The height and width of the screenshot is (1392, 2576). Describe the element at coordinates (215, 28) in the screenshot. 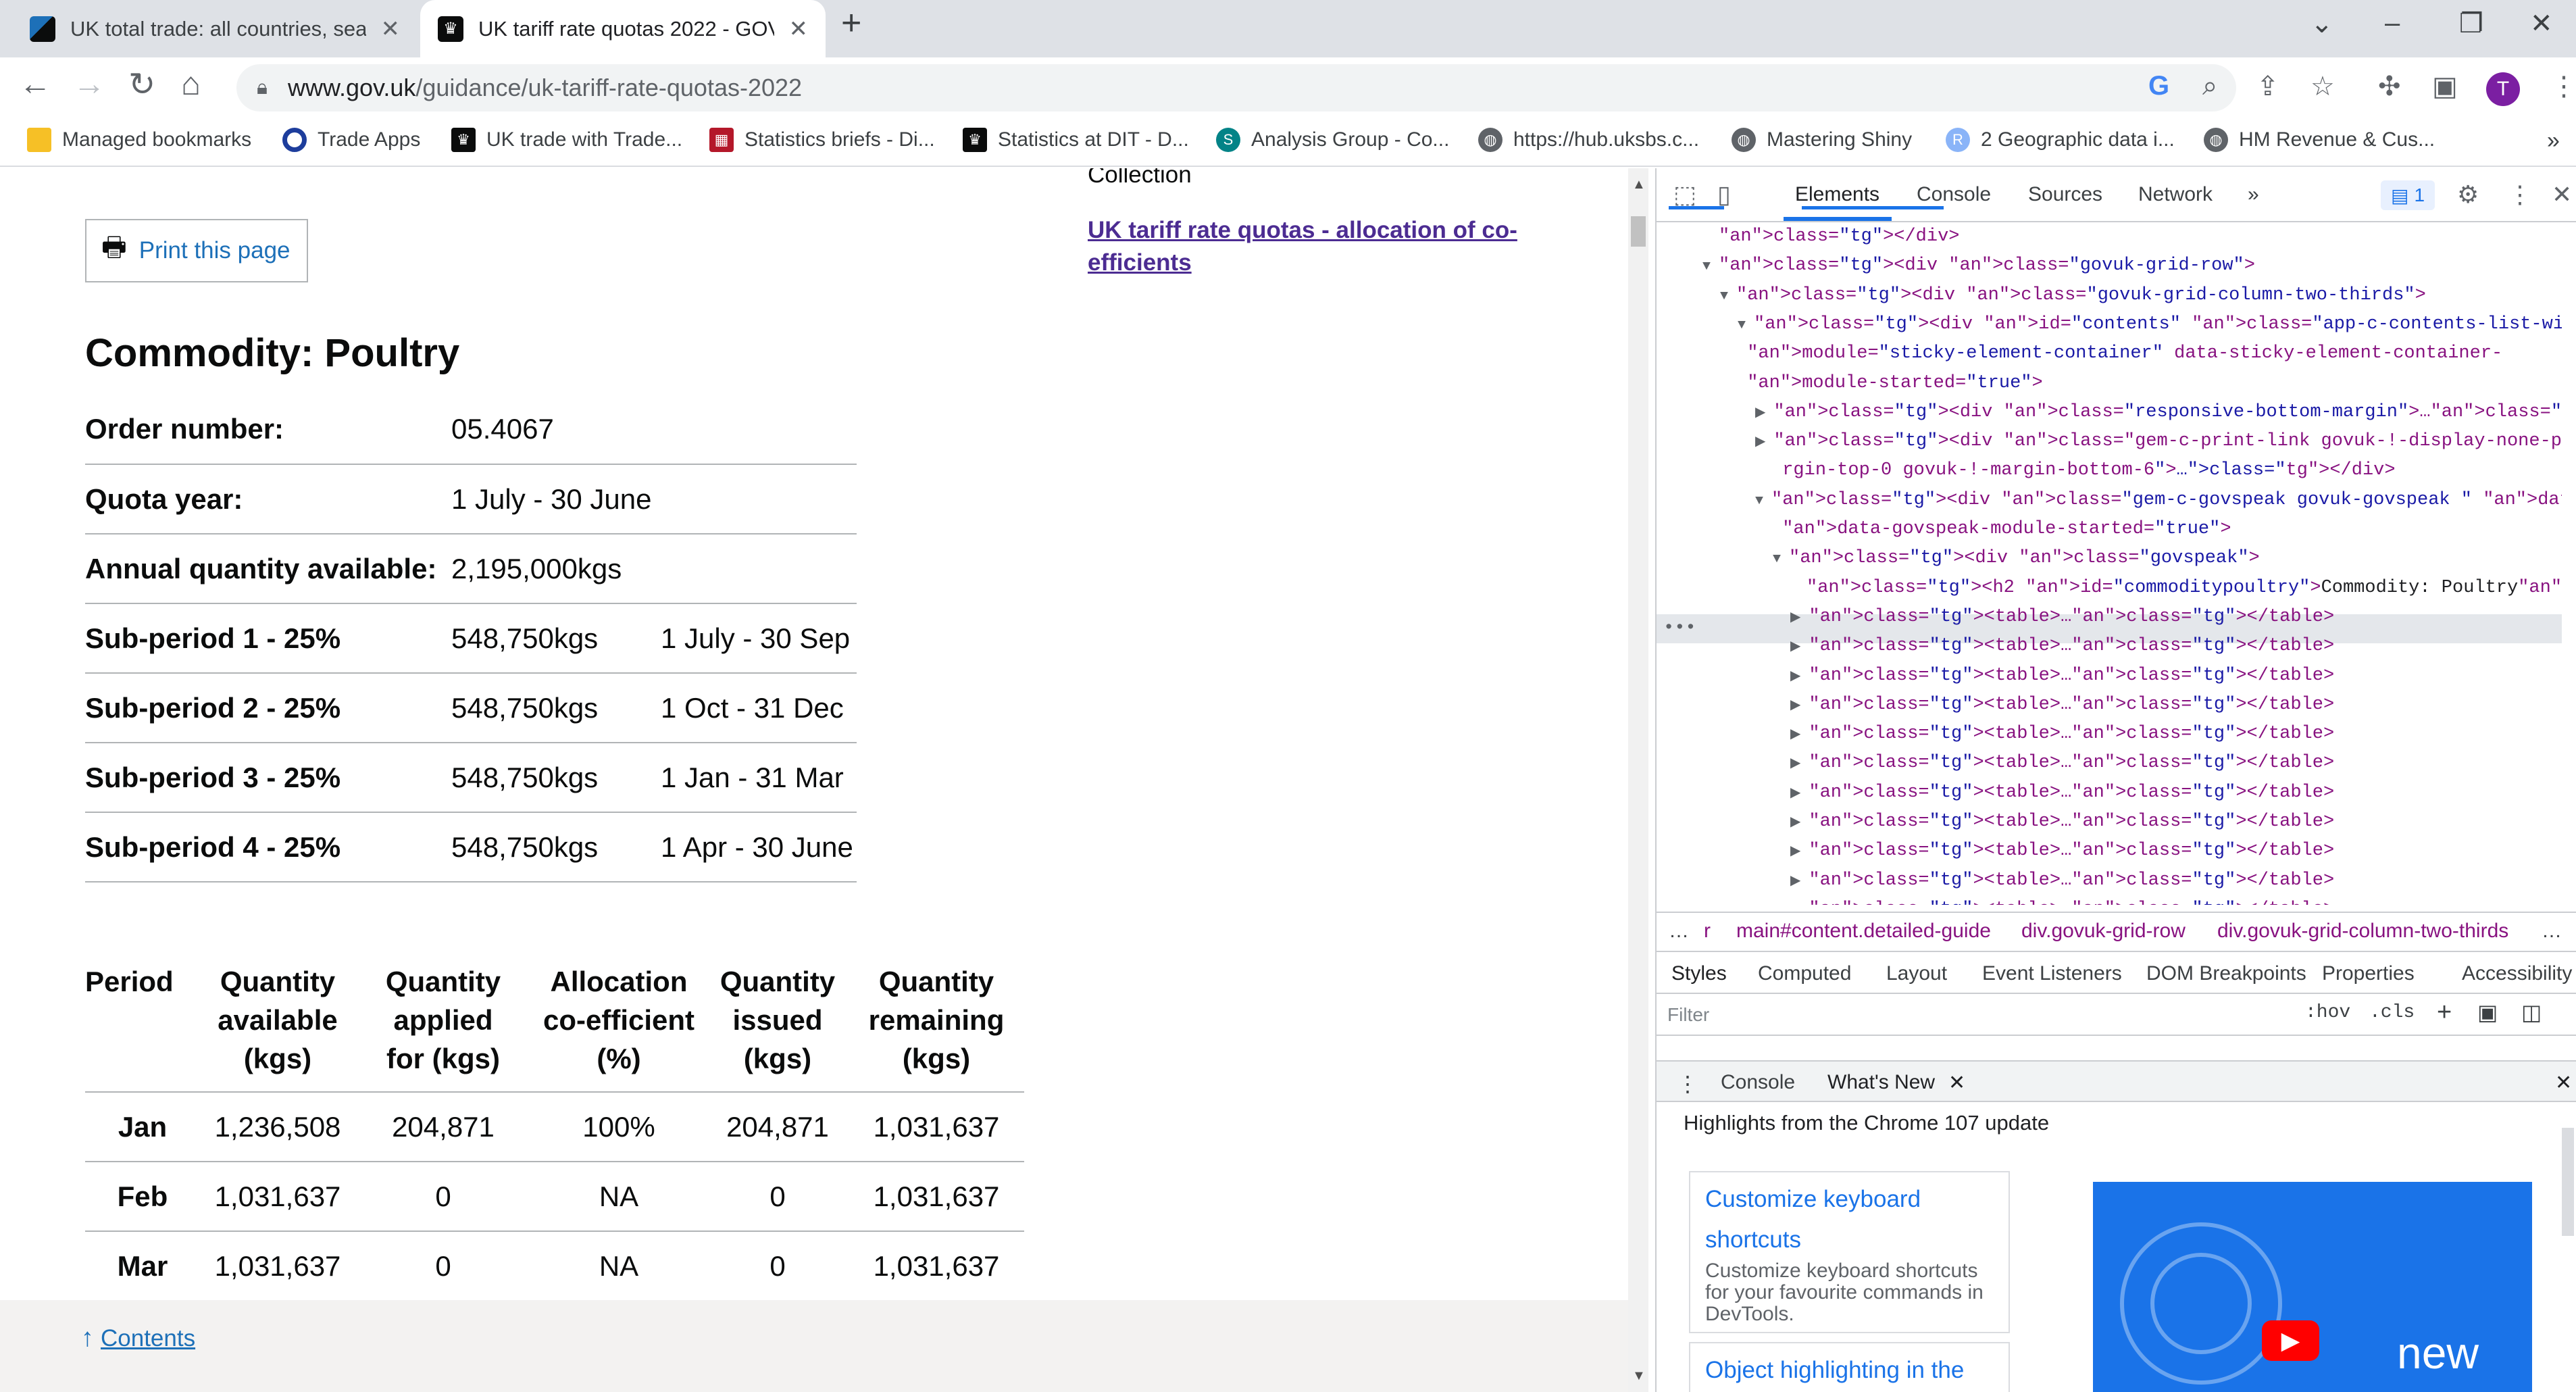

I see `tab-uk-total-trade: UK total trade: all countries, seas ✕` at that location.